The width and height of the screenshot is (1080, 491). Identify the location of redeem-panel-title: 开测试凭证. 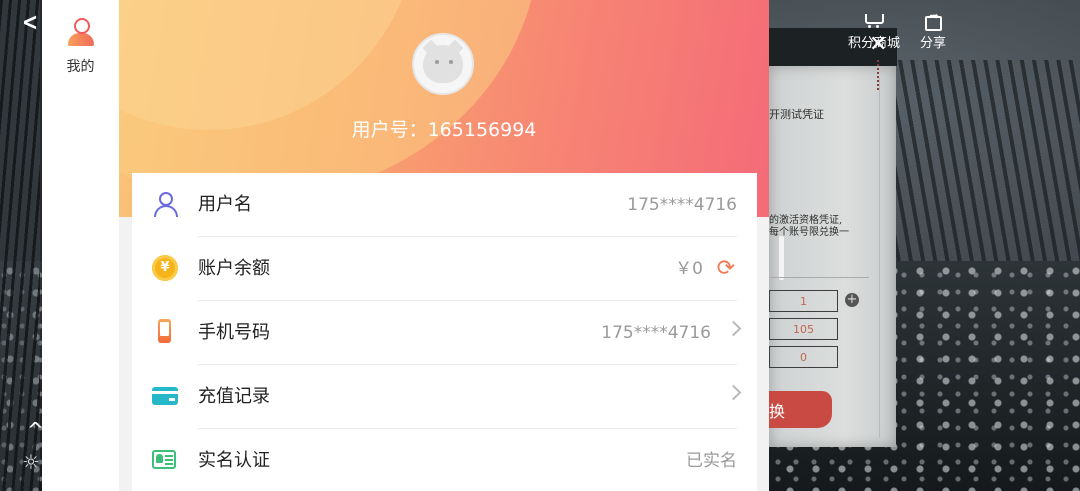
(796, 114).